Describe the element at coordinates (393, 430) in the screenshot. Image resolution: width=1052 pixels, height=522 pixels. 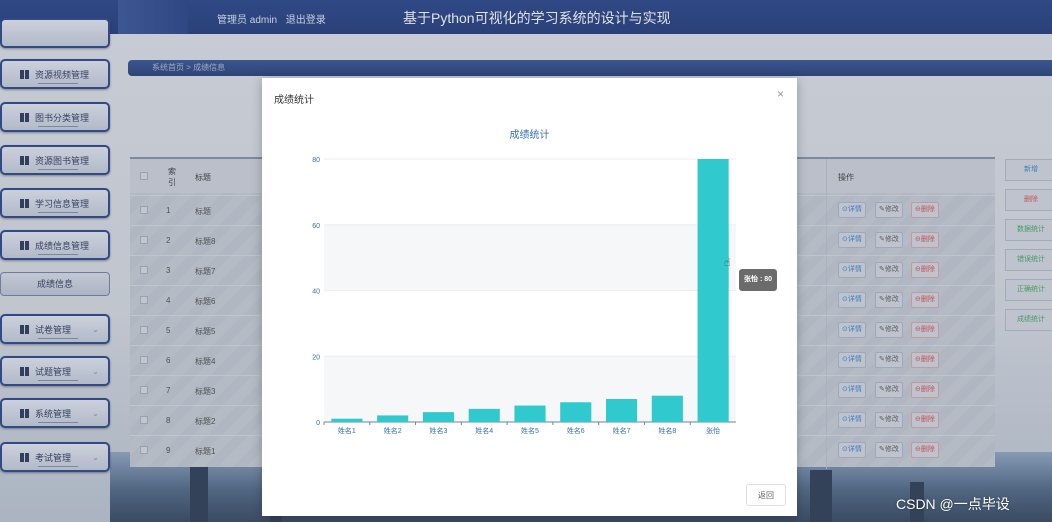
I see `x-tick-label: 姓名2` at that location.